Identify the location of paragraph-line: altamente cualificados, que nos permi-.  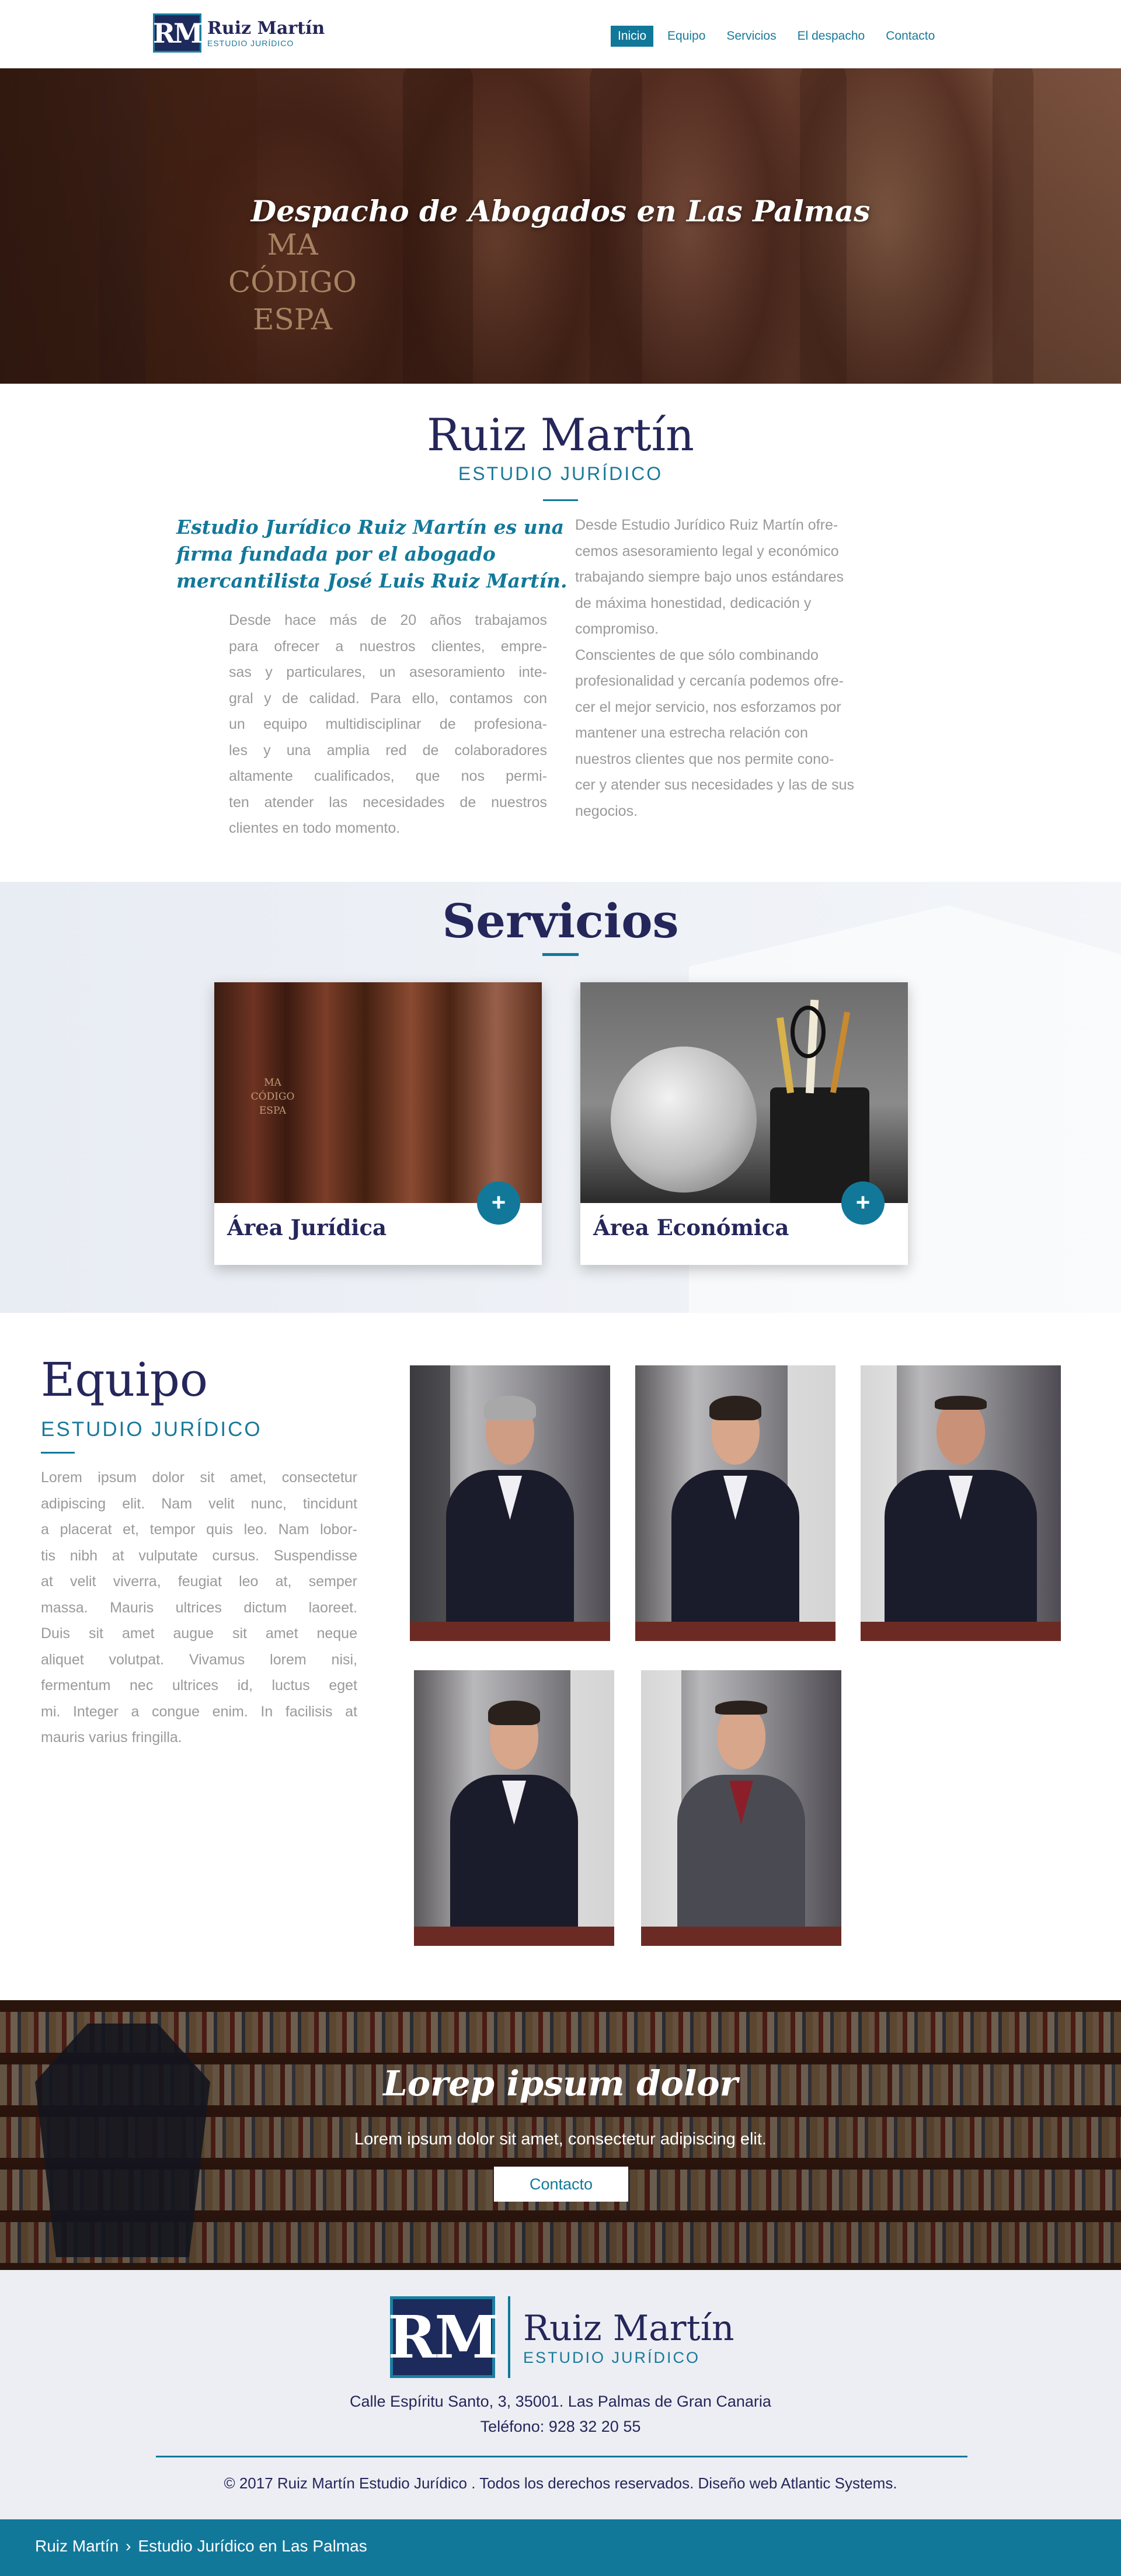
(388, 776).